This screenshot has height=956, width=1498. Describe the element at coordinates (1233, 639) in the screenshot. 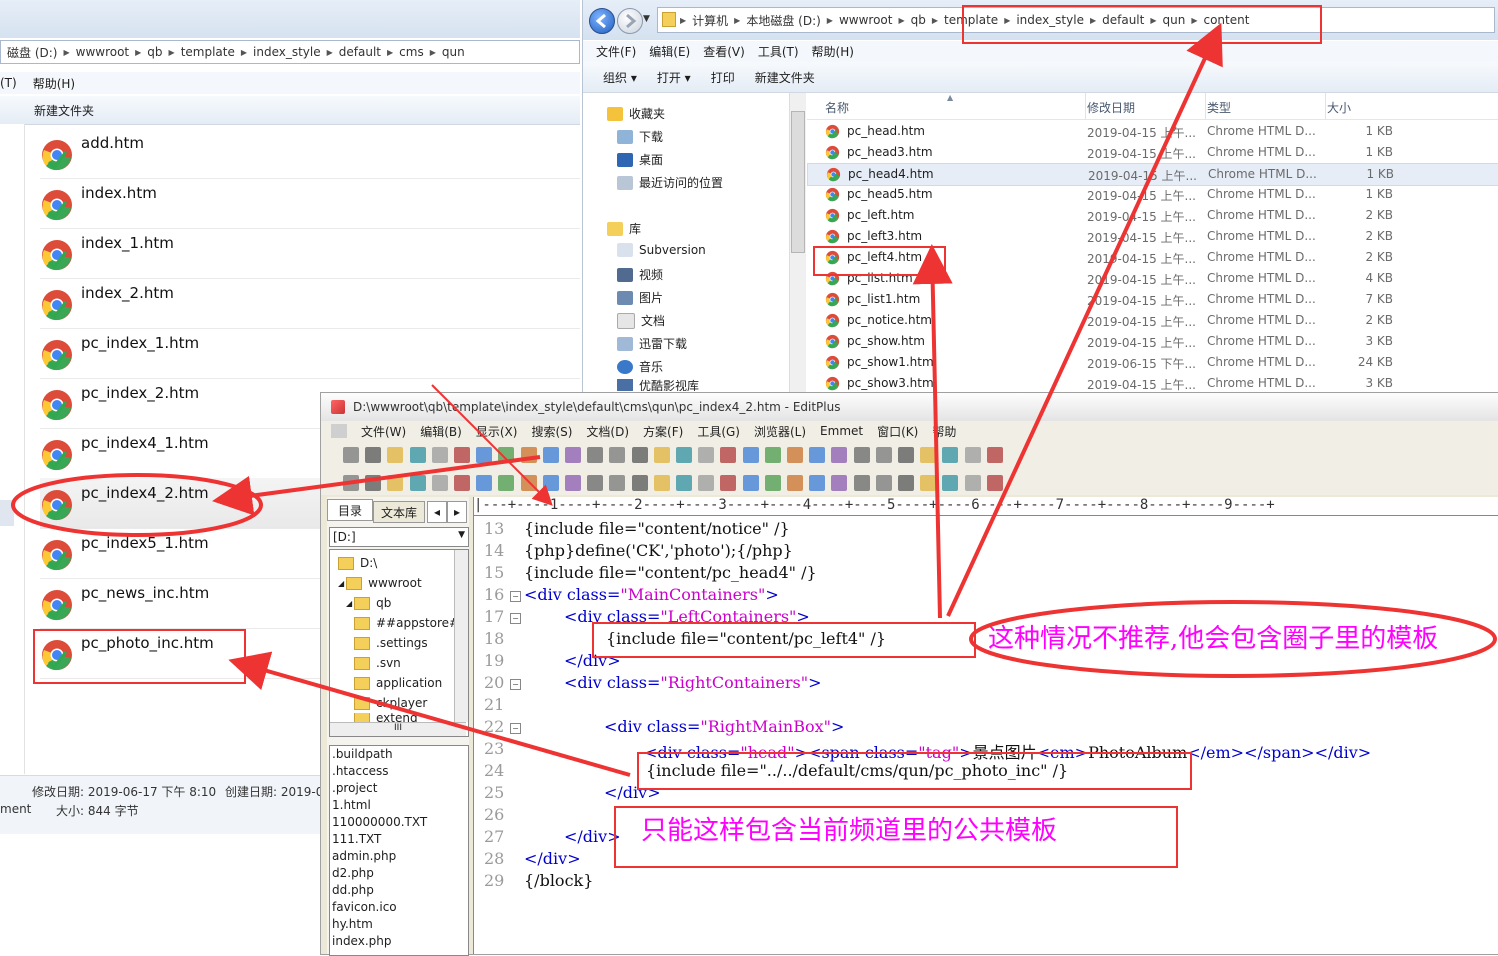

I see `ellipse-not-recommended` at that location.